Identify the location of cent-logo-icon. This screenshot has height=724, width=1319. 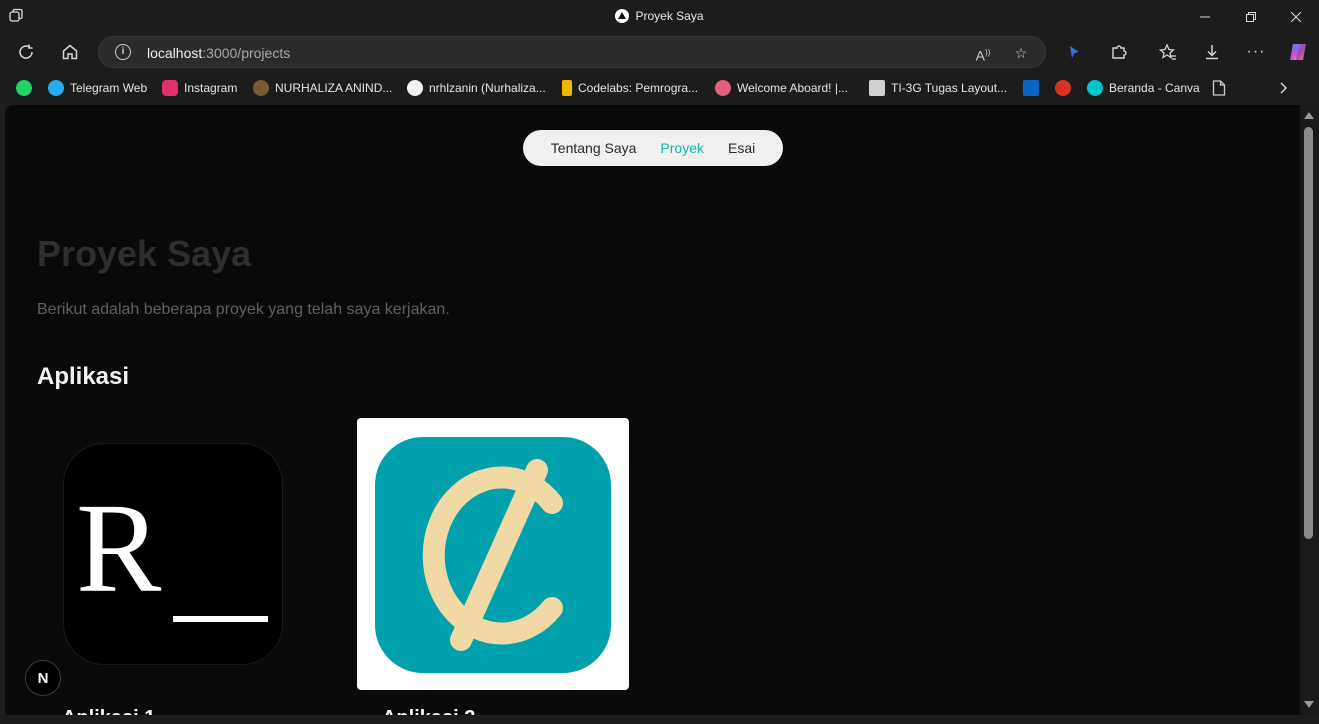
(493, 555).